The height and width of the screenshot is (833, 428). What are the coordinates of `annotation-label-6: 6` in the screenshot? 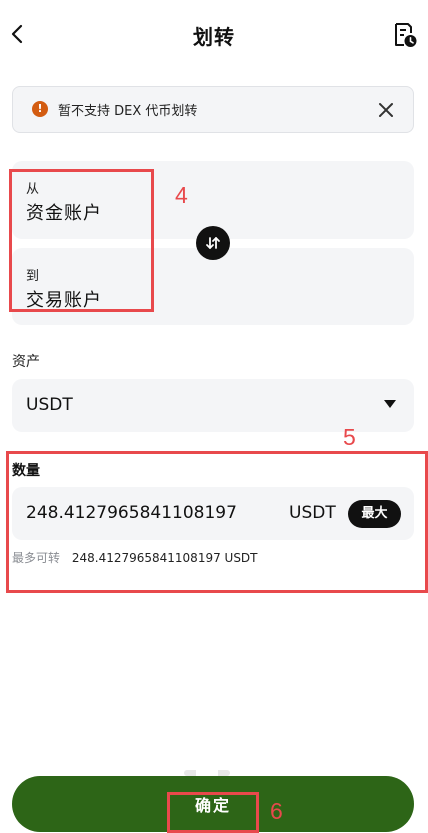 It's located at (276, 811).